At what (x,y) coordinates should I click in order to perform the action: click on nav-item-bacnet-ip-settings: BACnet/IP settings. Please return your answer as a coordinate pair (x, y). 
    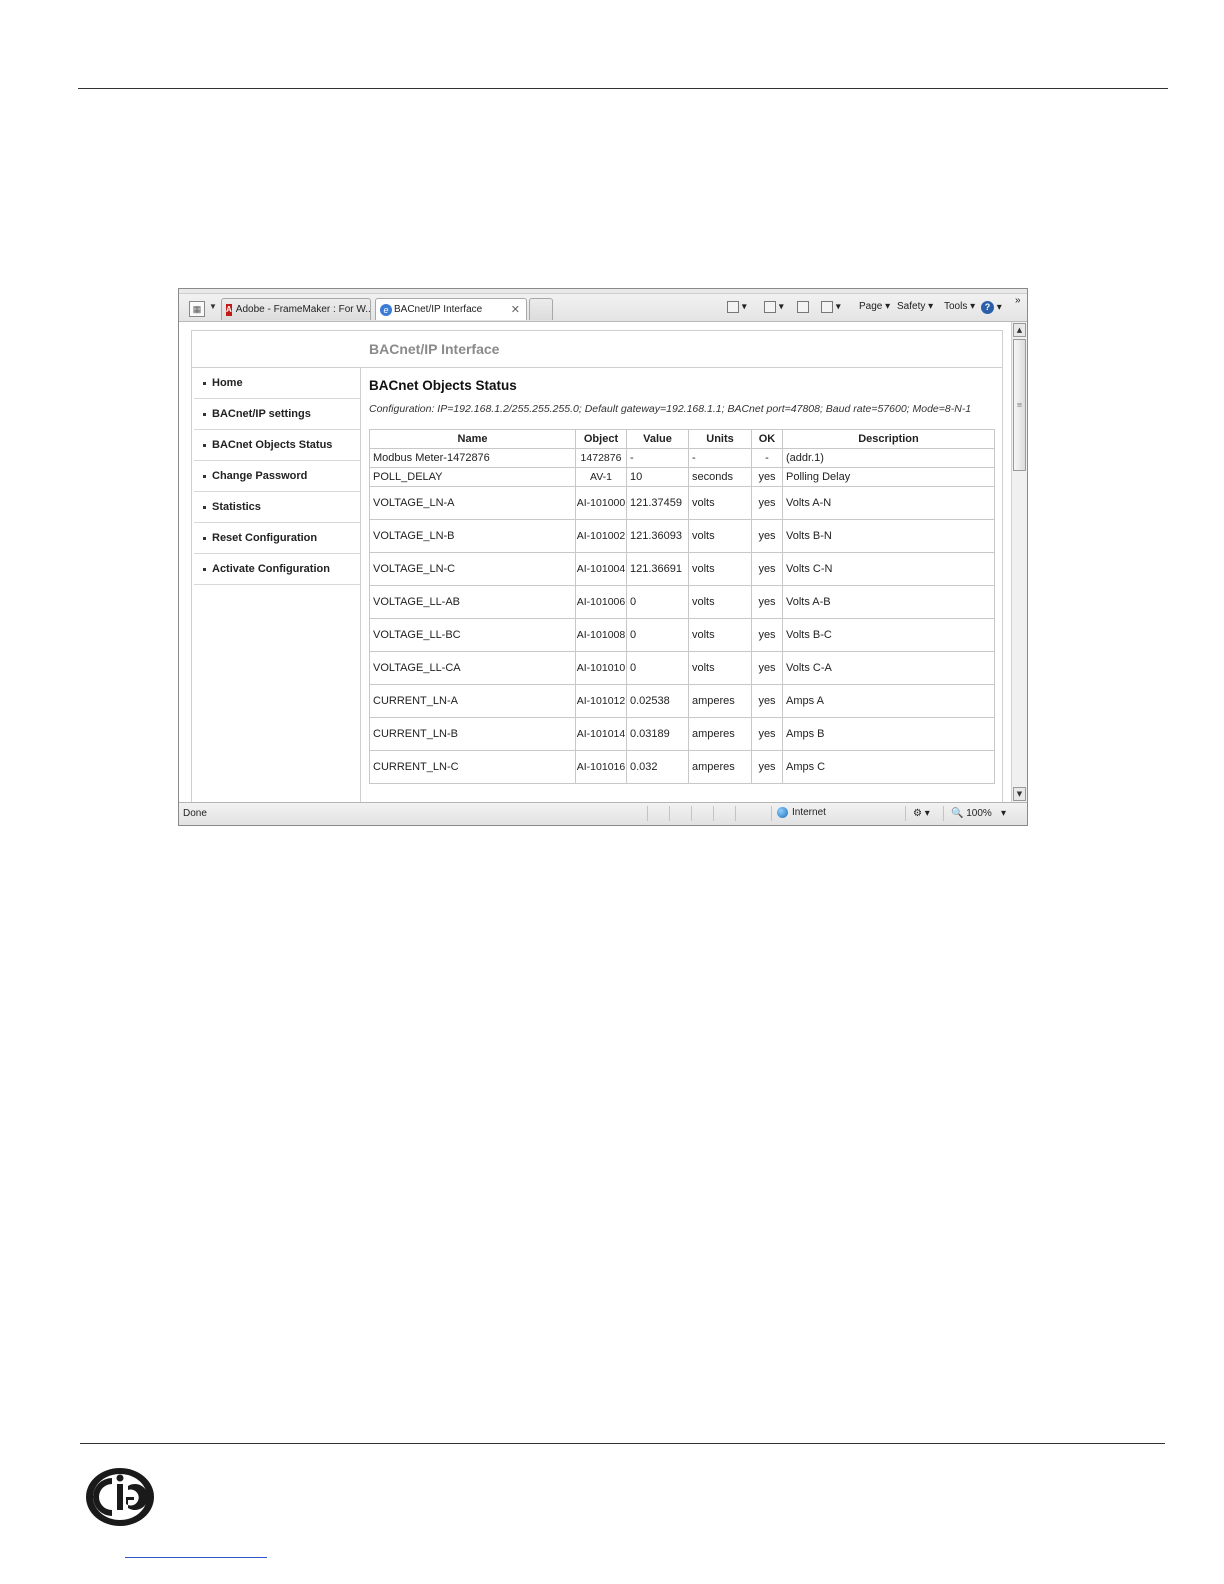
    Looking at the image, I should click on (277, 414).